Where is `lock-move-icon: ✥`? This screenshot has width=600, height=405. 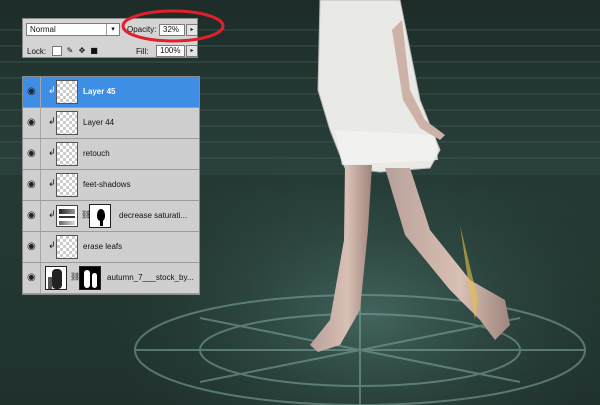
lock-move-icon: ✥ is located at coordinates (82, 51).